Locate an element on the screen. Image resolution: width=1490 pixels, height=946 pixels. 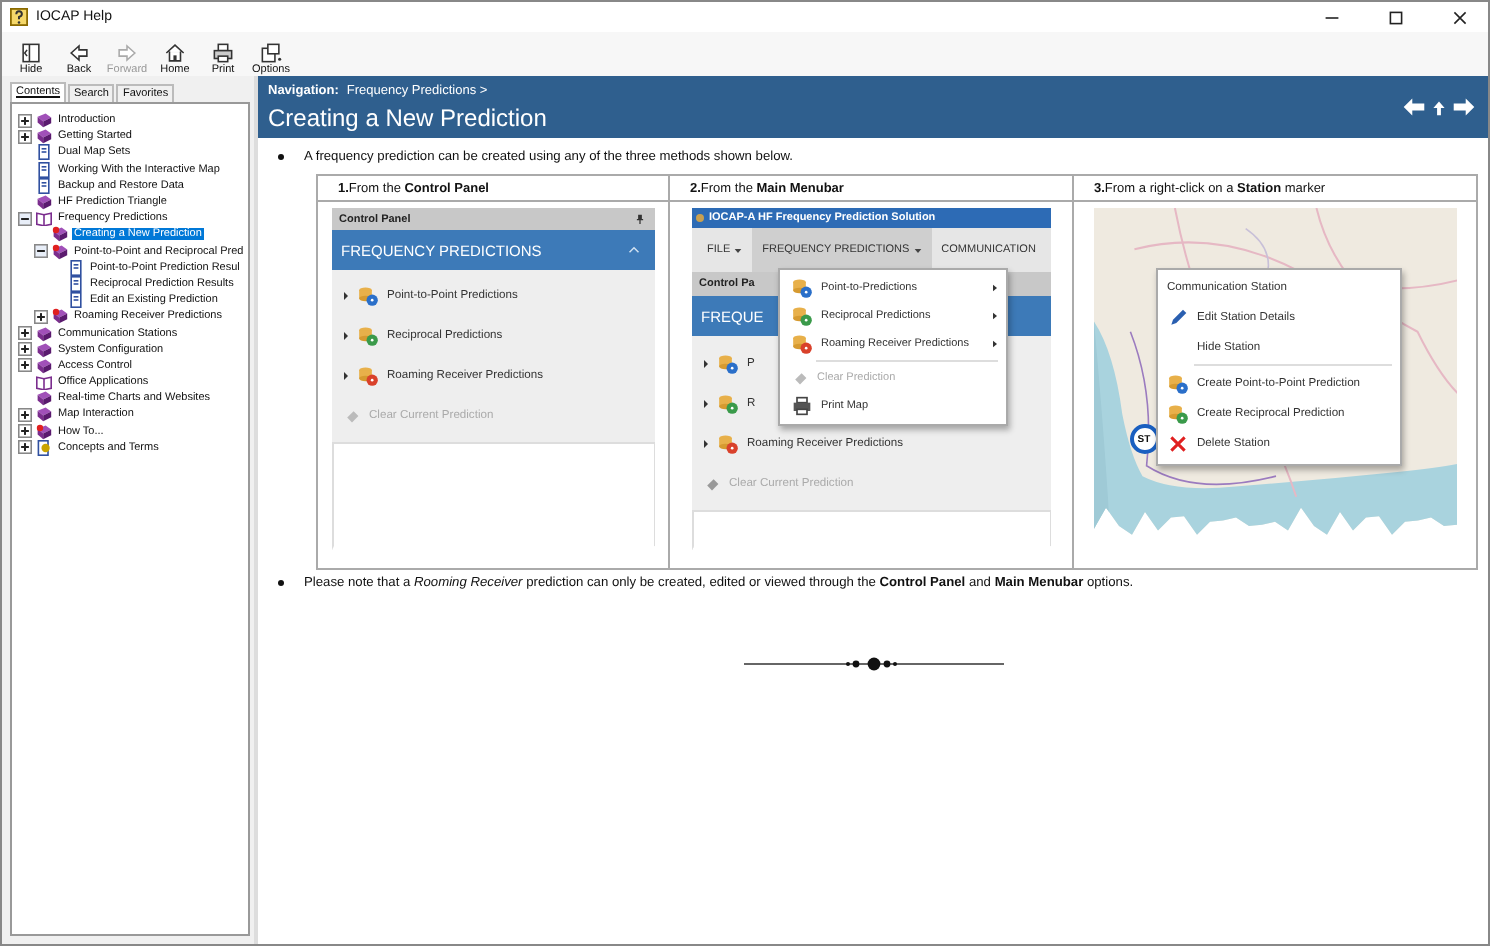
topic-title: Creating a New Prediction is located at coordinates (408, 117).